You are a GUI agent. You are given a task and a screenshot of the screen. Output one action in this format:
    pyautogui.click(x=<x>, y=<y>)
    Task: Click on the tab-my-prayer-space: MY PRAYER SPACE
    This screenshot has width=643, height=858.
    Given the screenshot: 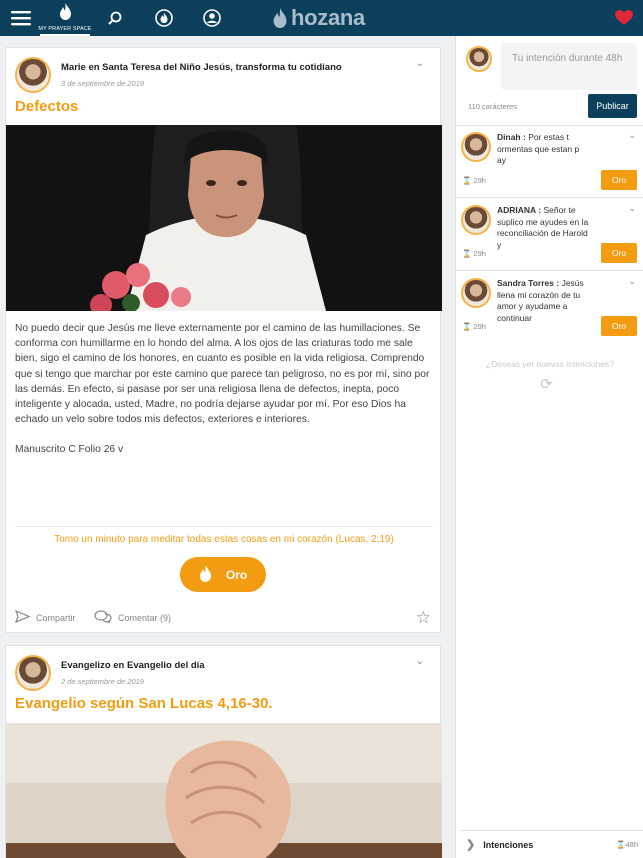 What is the action you would take?
    pyautogui.click(x=65, y=18)
    